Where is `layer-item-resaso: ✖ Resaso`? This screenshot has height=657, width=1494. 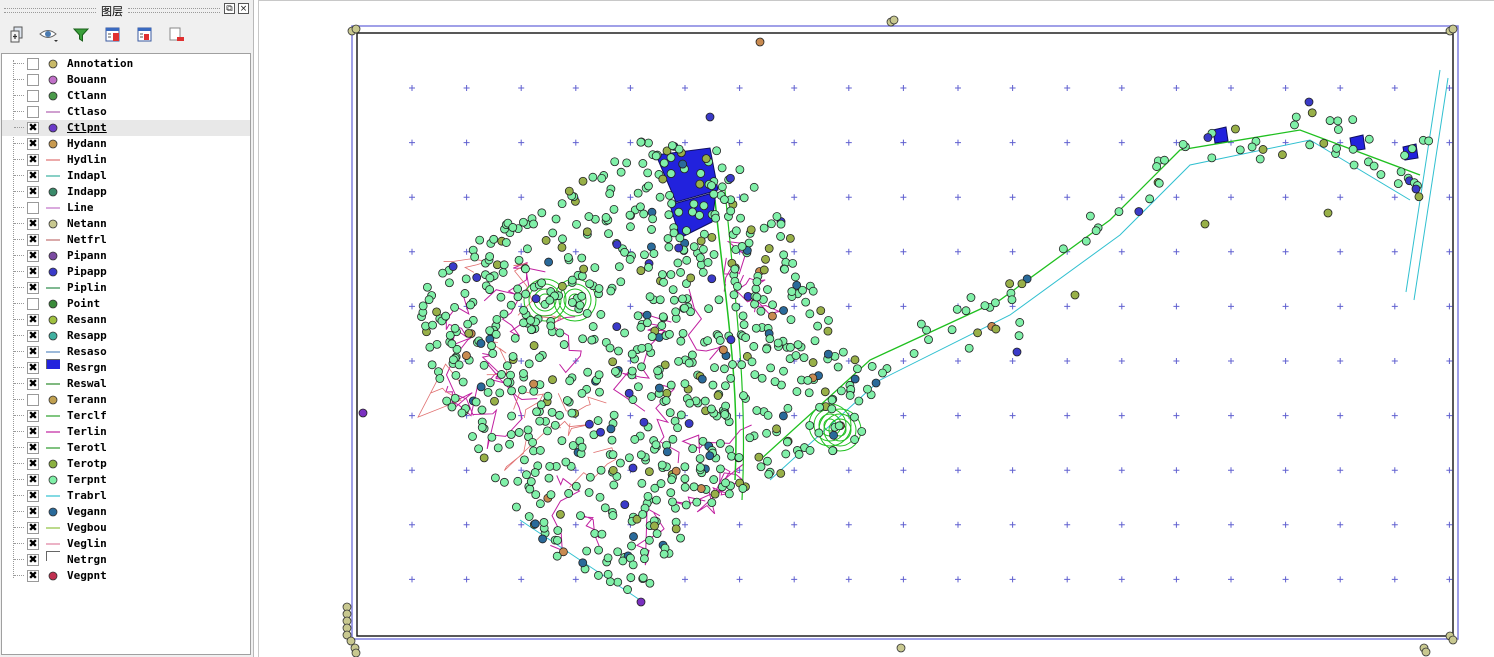
layer-item-resaso: ✖ Resaso is located at coordinates (126, 352).